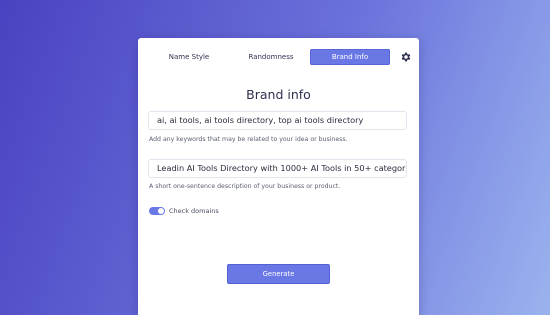  Describe the element at coordinates (278, 94) in the screenshot. I see `page-title: Brand info` at that location.